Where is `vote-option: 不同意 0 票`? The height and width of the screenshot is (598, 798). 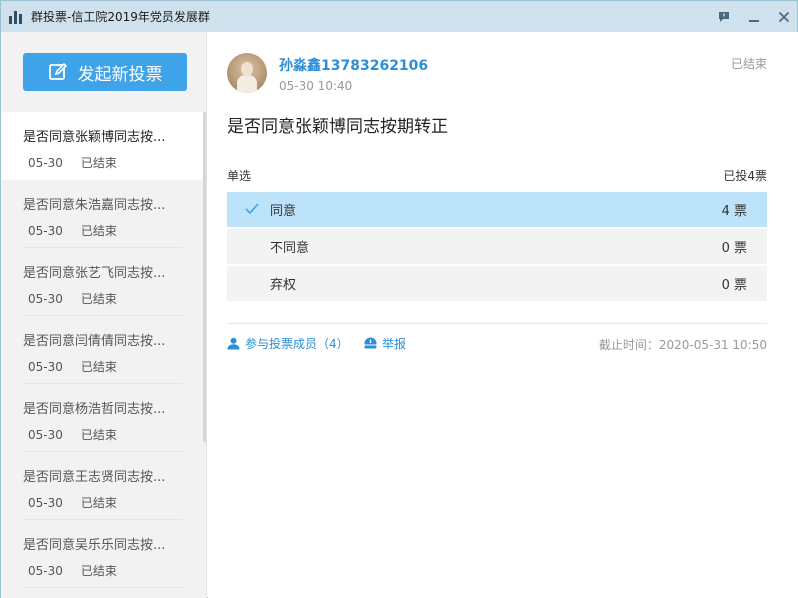 vote-option: 不同意 0 票 is located at coordinates (497, 246).